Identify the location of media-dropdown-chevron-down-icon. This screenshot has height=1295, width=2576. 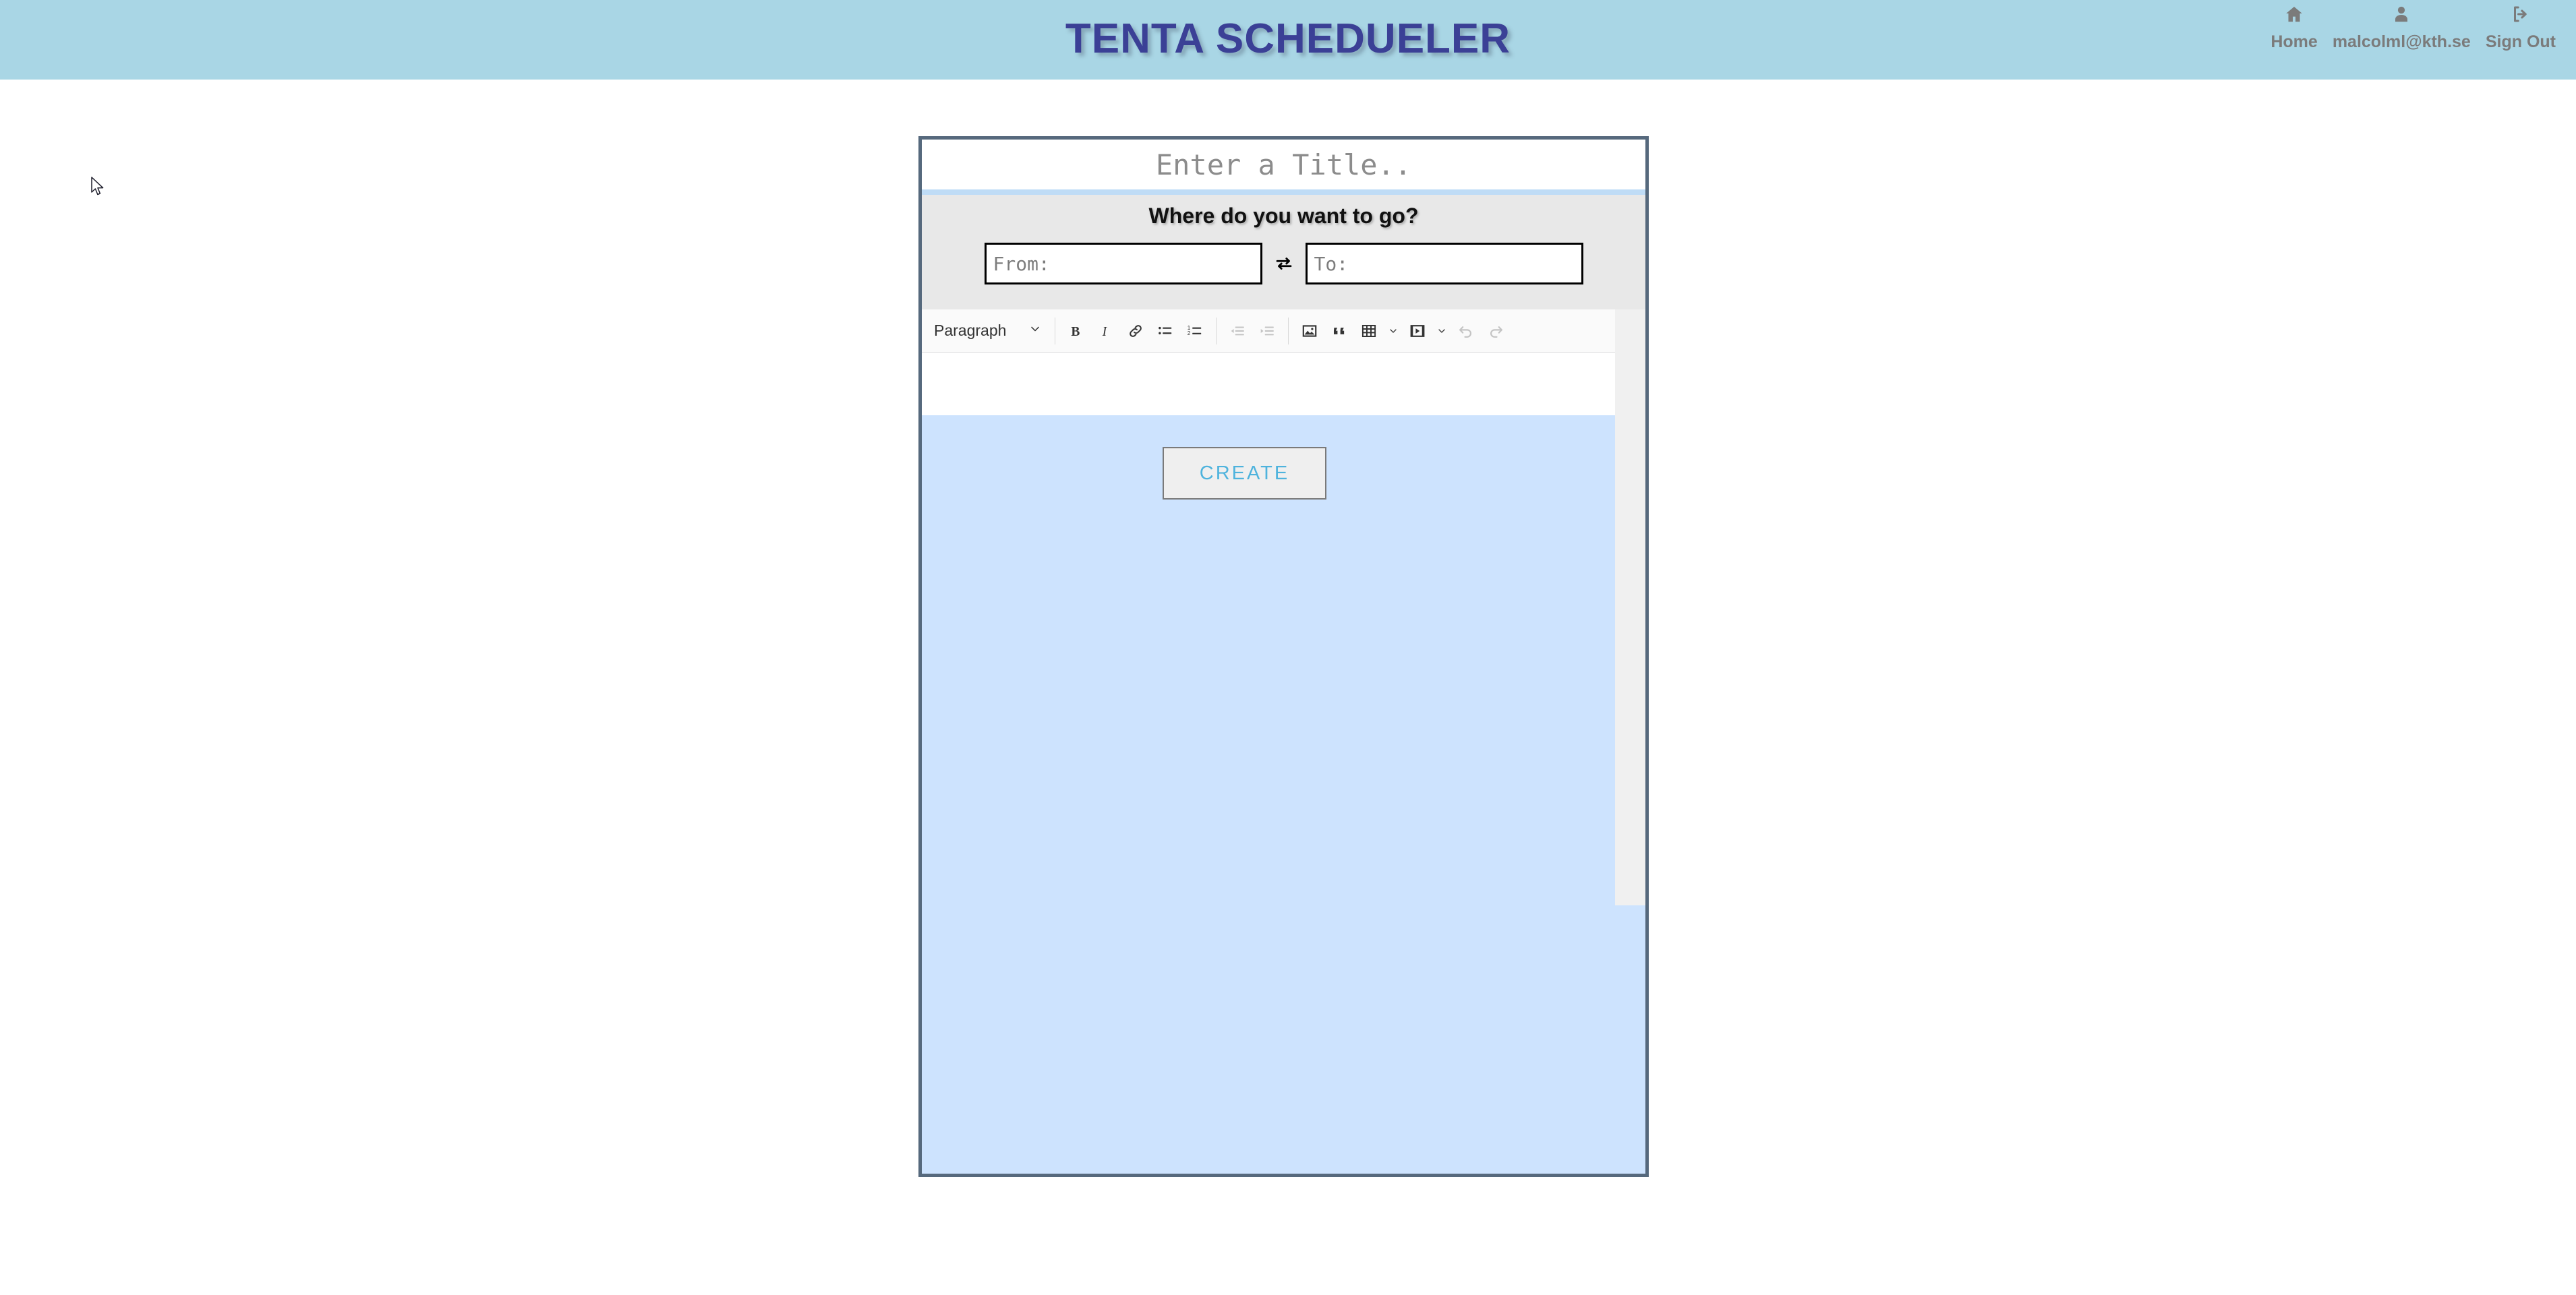
(1441, 331).